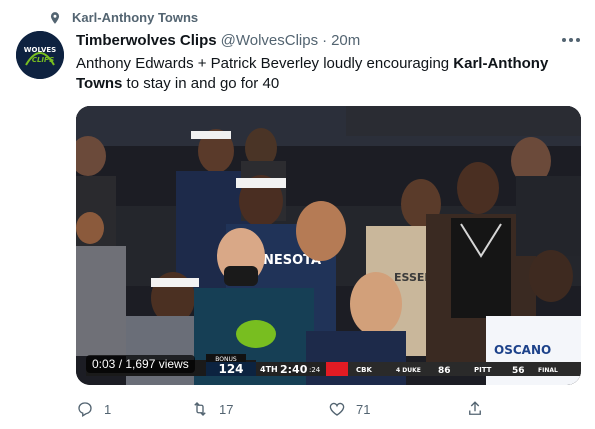 This screenshot has width=595, height=429. I want to click on heart-icon, so click(337, 409).